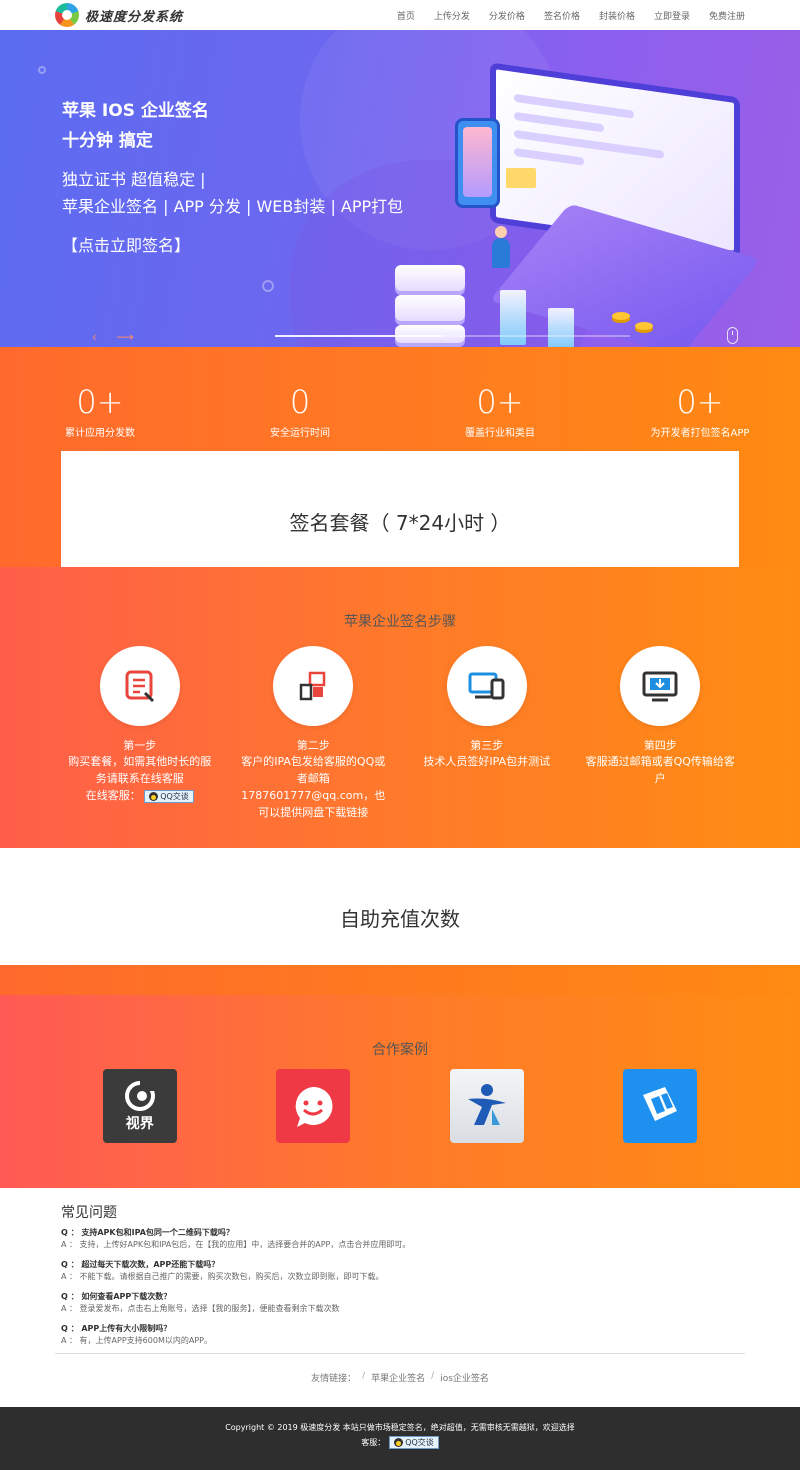 This screenshot has height=1470, width=800. I want to click on book-app-icon, so click(660, 1106).